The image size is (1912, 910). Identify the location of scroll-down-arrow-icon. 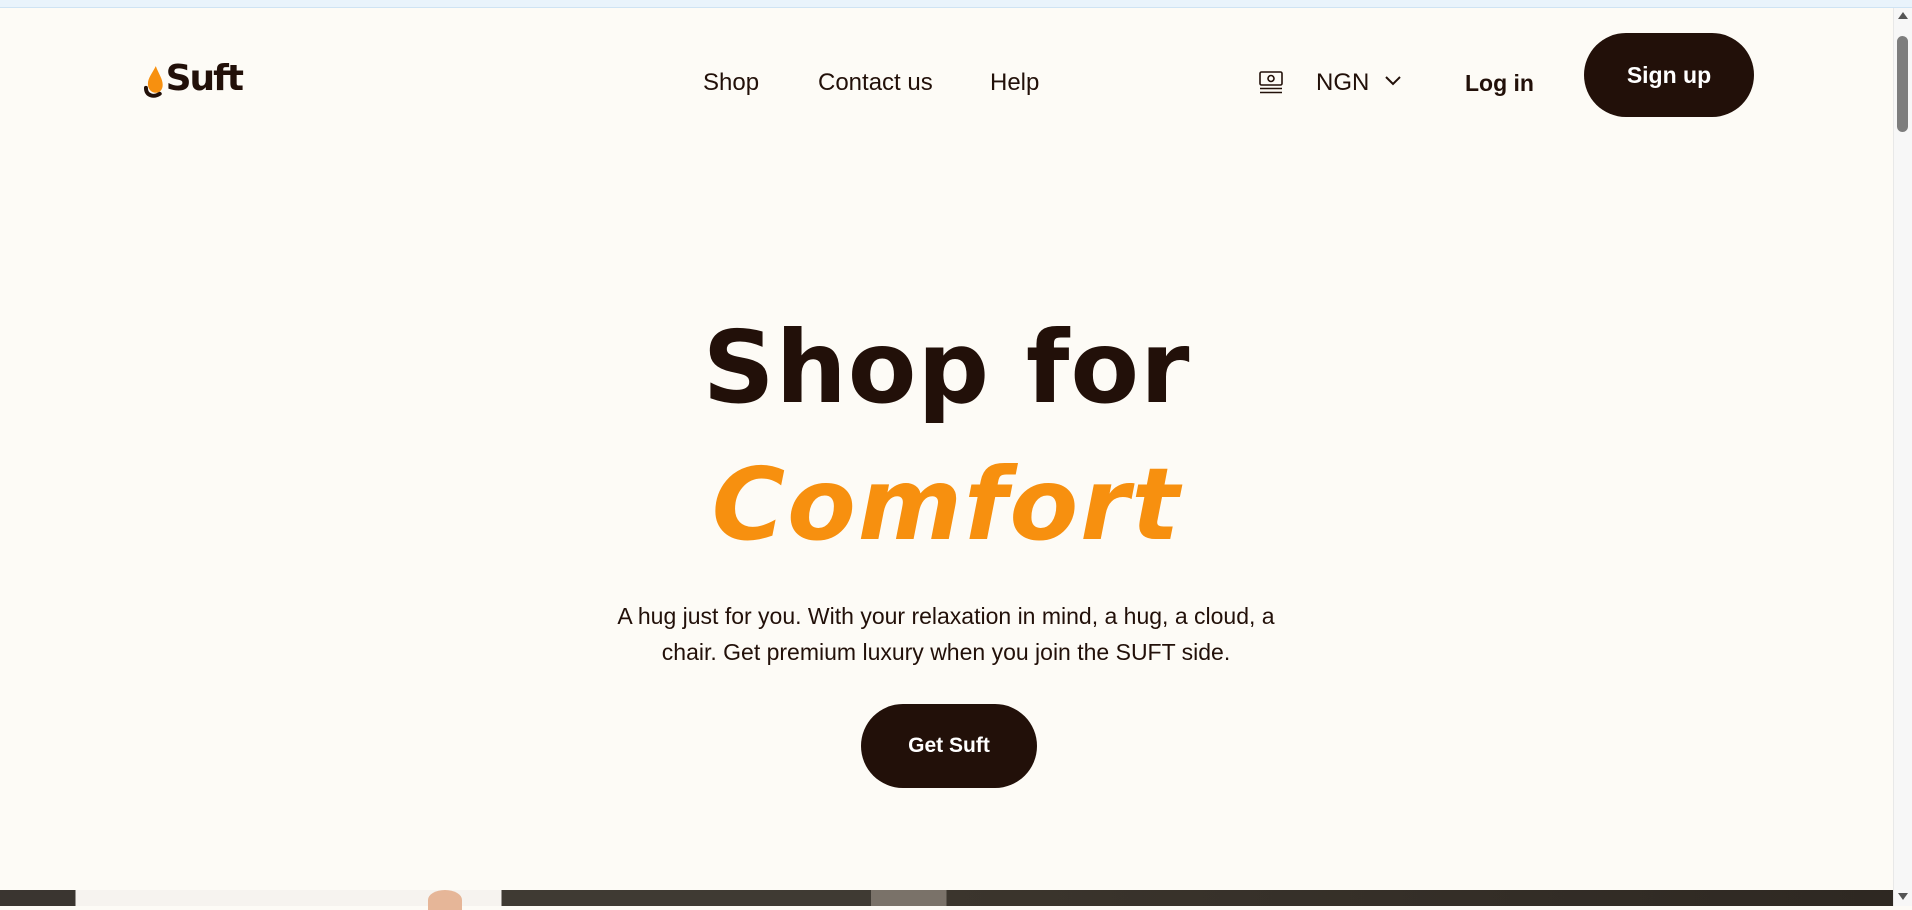
(1903, 896).